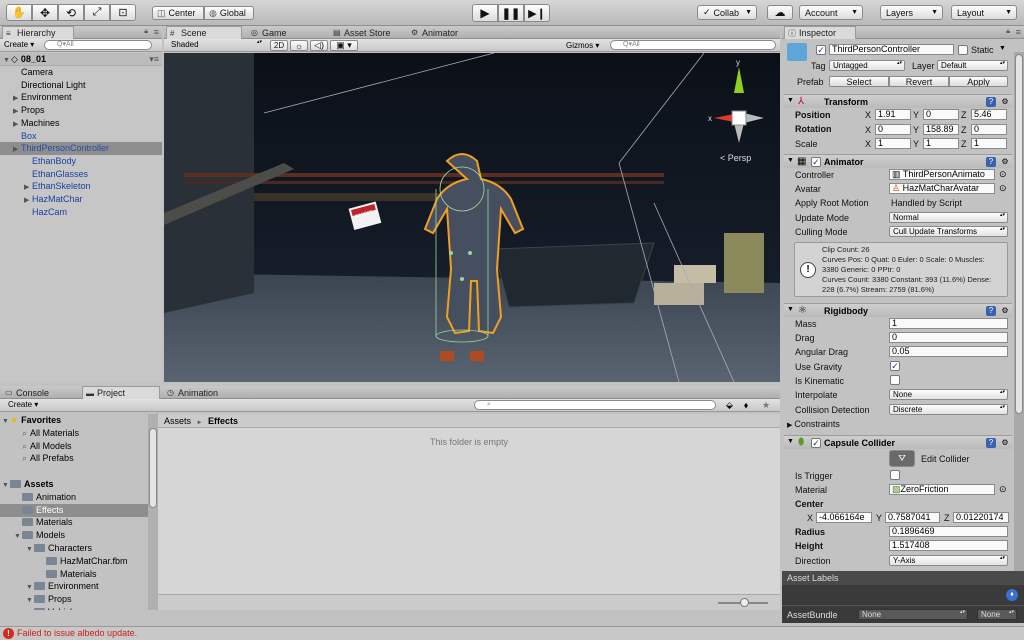  Describe the element at coordinates (81, 123) in the screenshot. I see `hierarchy-item: ▶ Machines` at that location.